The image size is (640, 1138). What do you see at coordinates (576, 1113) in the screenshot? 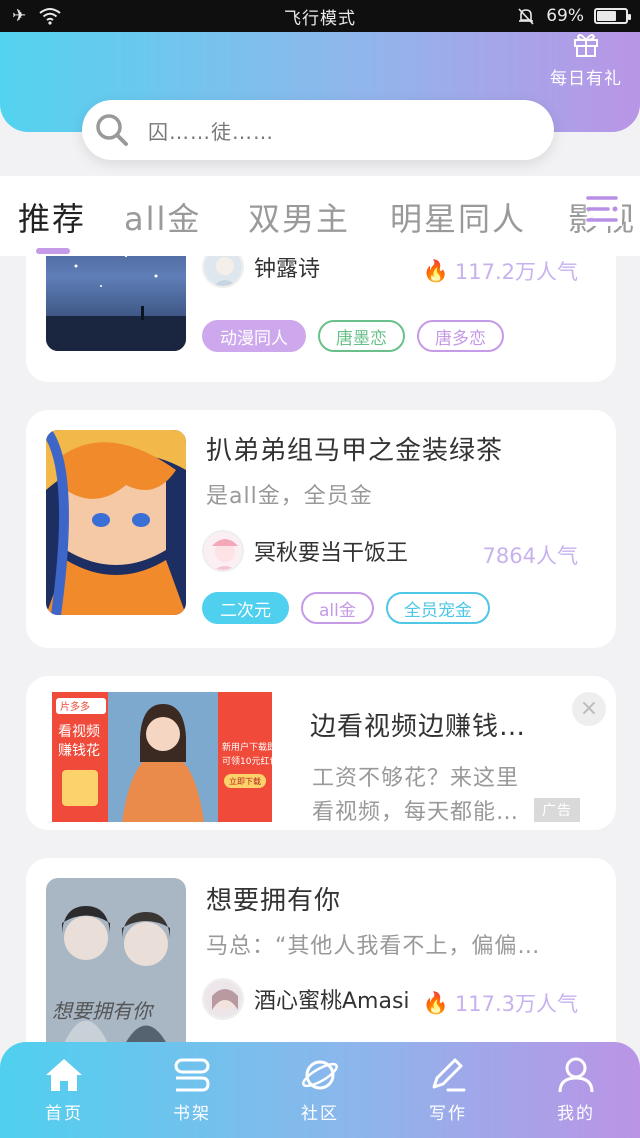
I see `nav-profile-label: 我的` at bounding box center [576, 1113].